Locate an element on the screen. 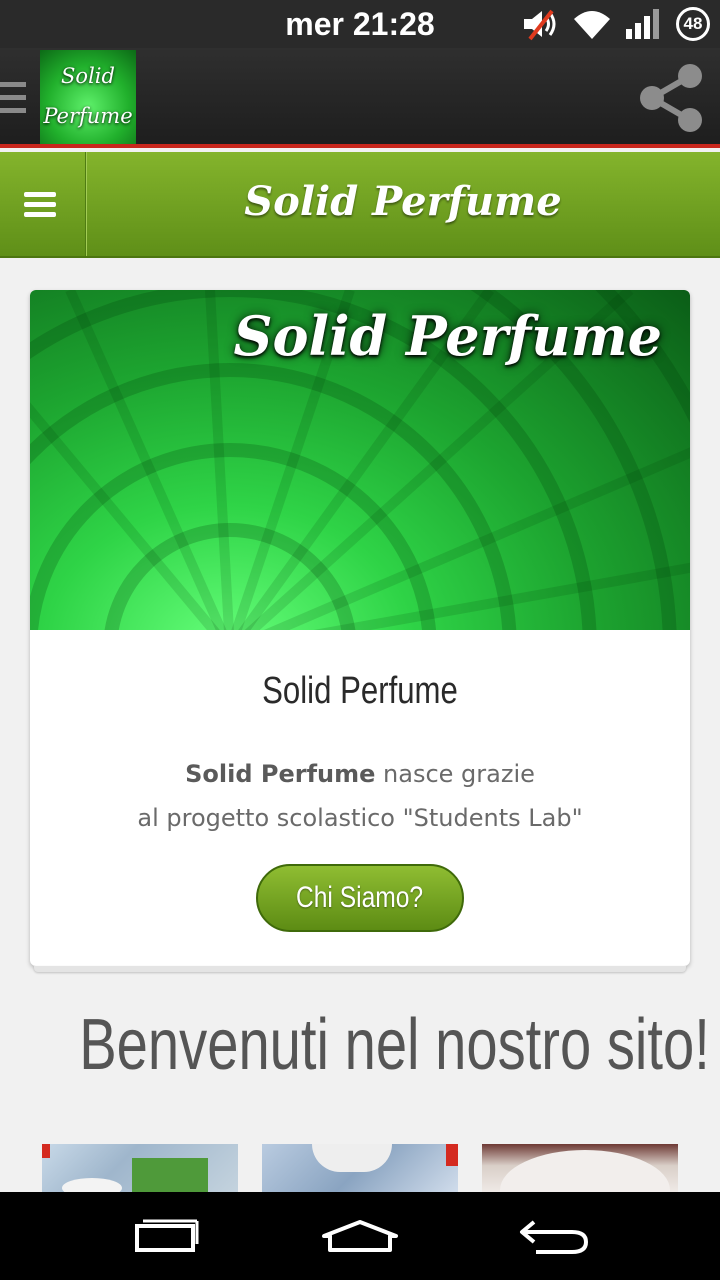 This screenshot has height=1280, width=720. card-text-line2: al progetto scolastico "Students Lab" is located at coordinates (360, 818).